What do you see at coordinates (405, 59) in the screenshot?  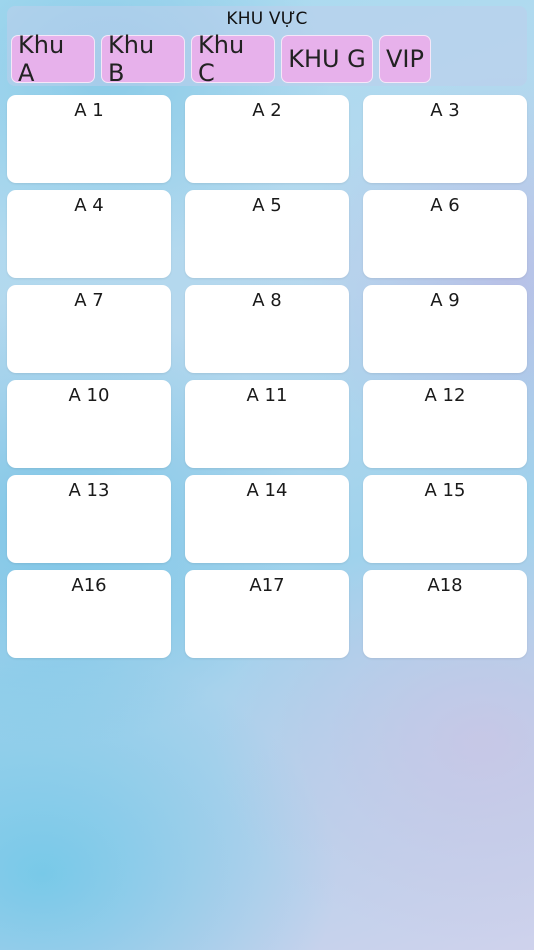 I see `tab-vip: VIP` at bounding box center [405, 59].